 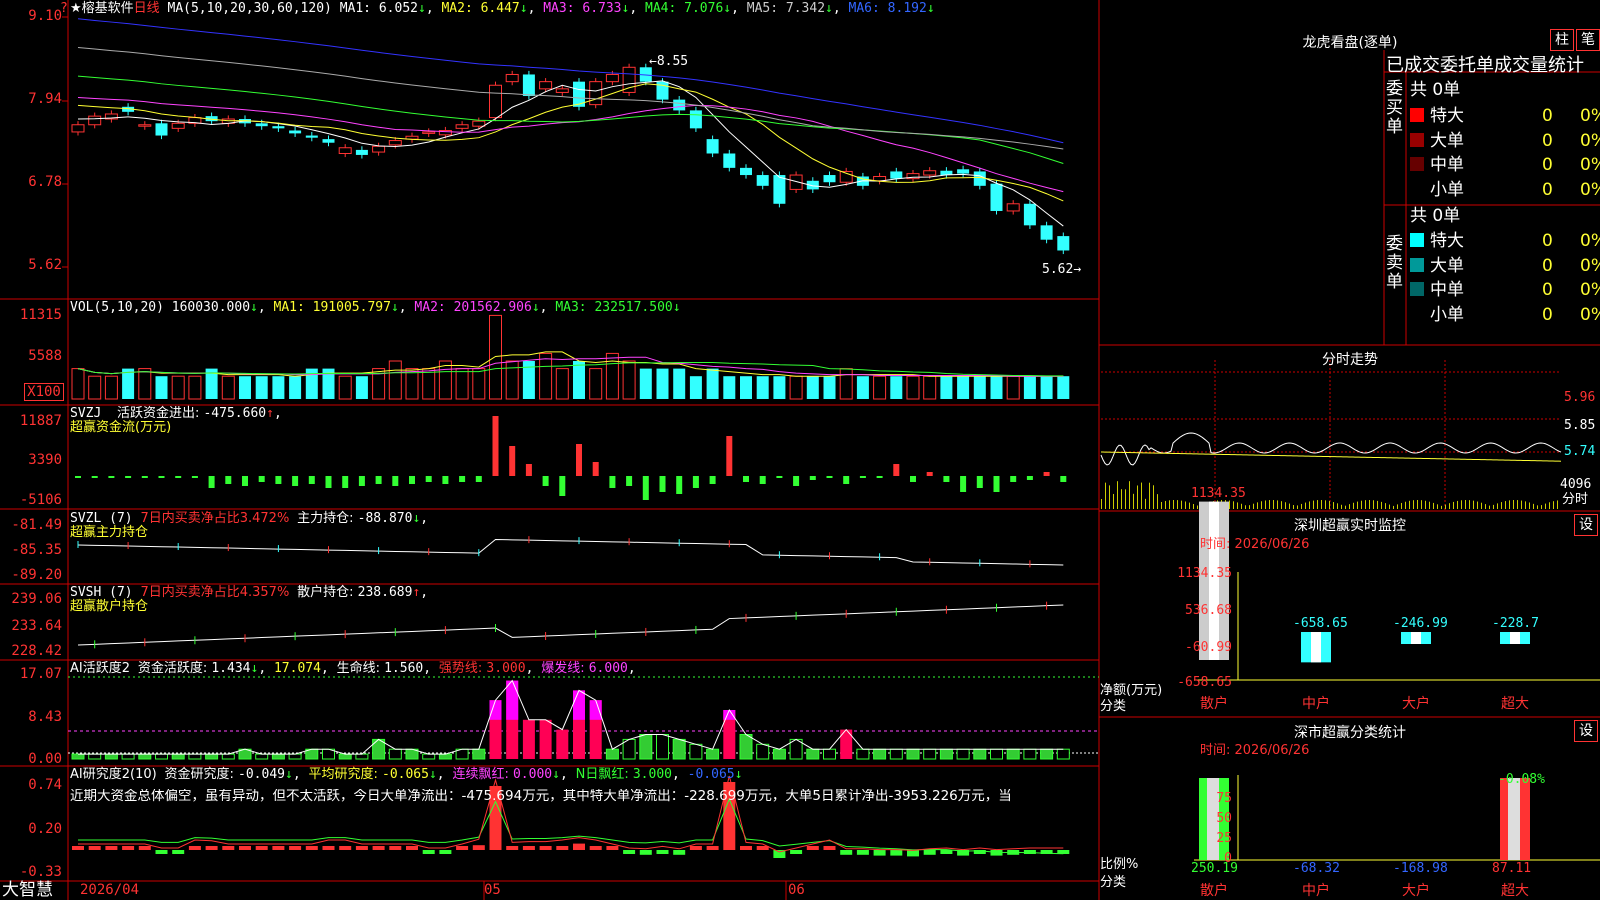 What do you see at coordinates (1394, 263) in the screenshot?
I see `sell-side-label: 委卖单` at bounding box center [1394, 263].